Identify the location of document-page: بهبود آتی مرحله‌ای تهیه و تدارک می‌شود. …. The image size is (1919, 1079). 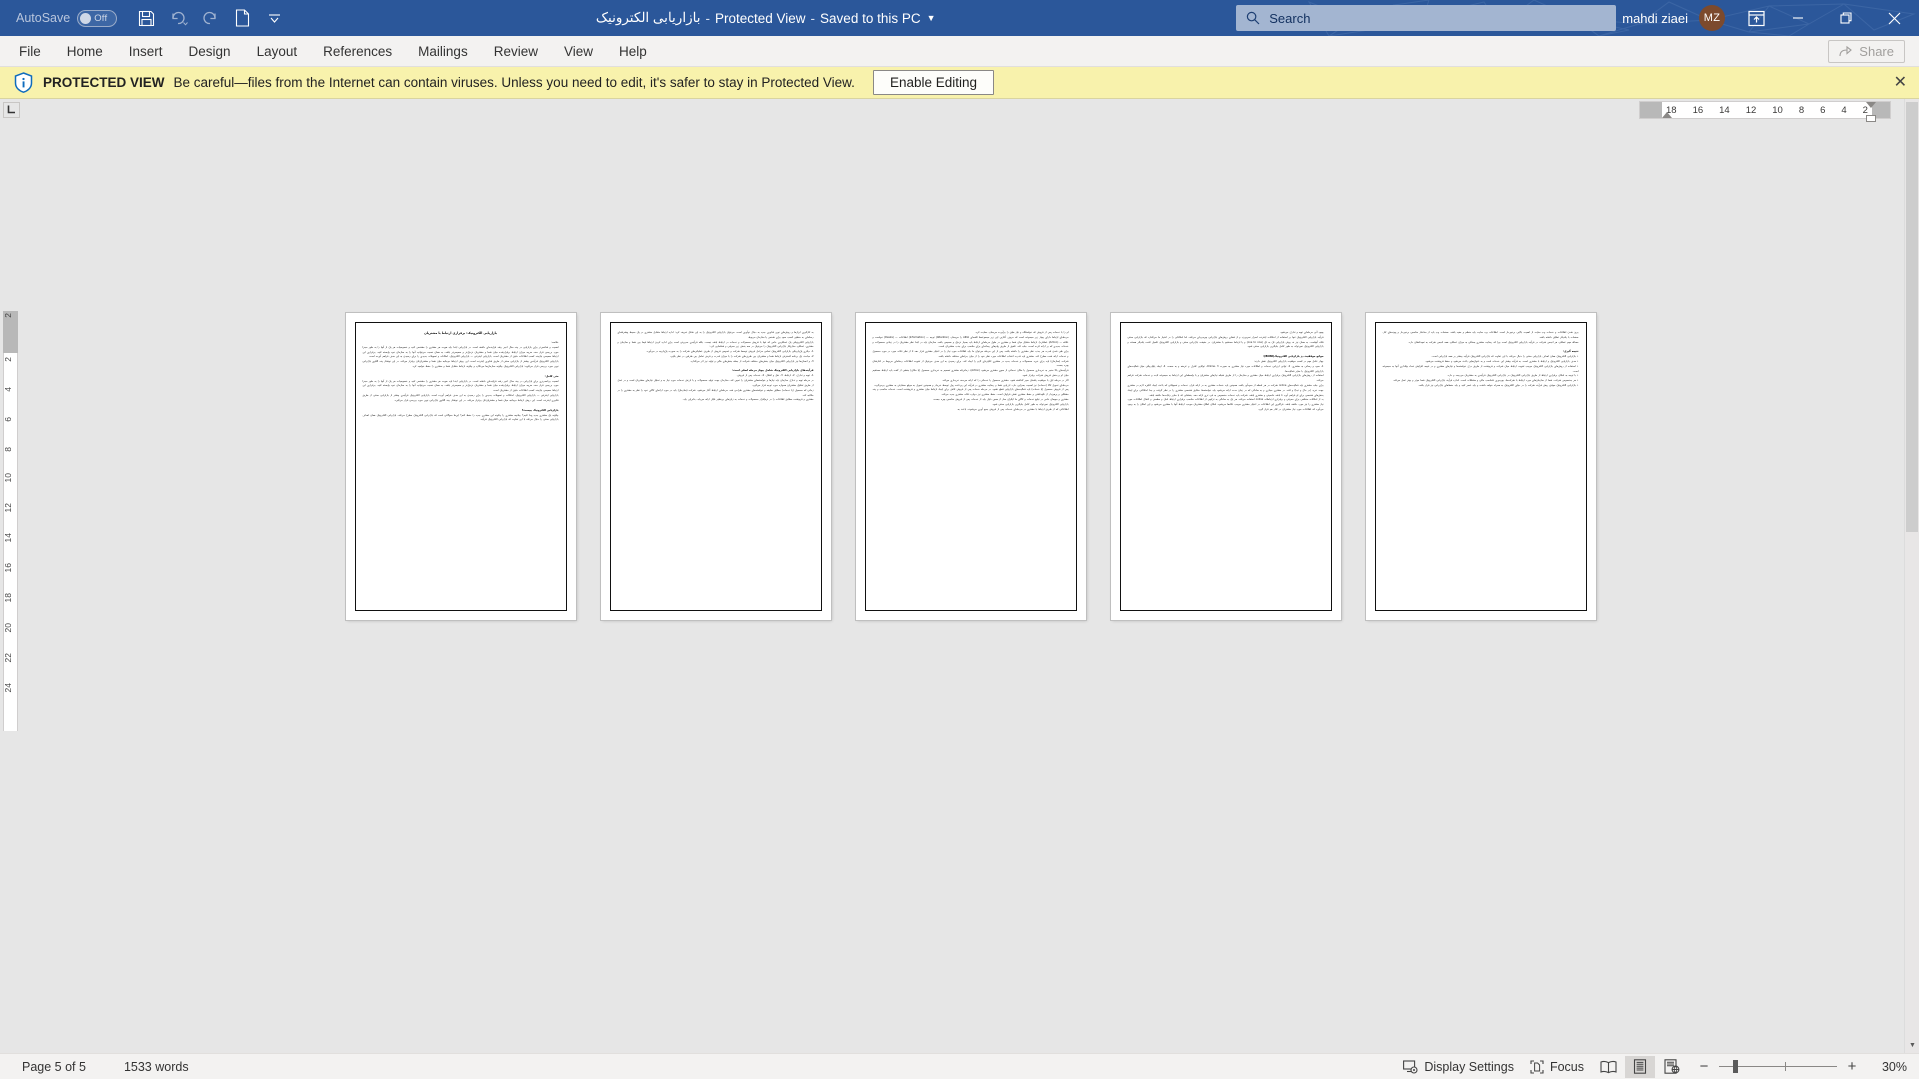
(1225, 466).